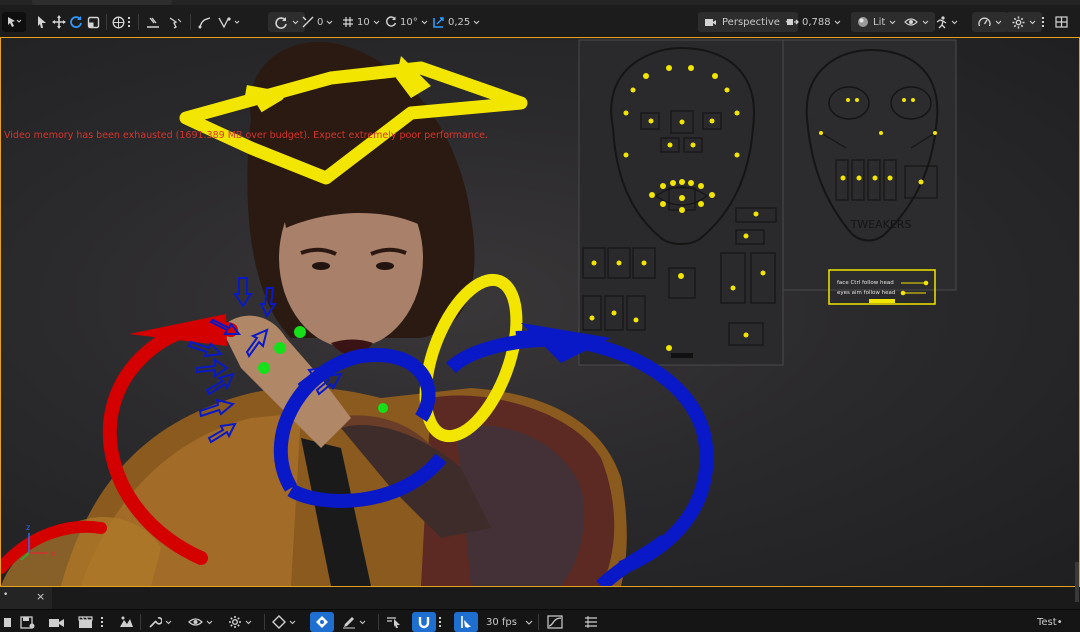  Describe the element at coordinates (93, 22) in the screenshot. I see `scale-tool-button` at that location.